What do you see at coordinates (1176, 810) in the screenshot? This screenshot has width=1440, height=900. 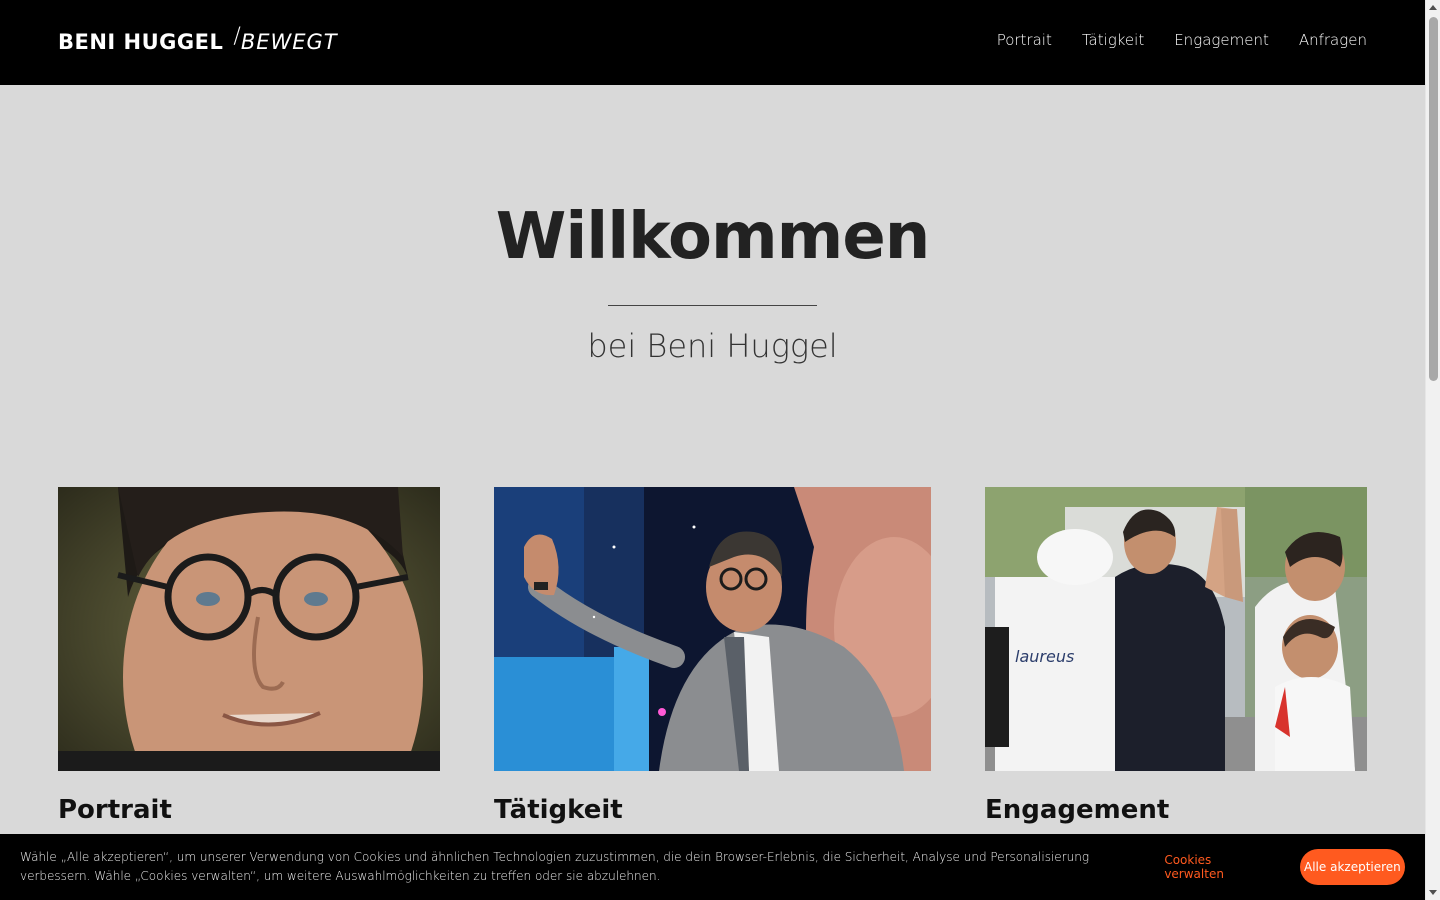 I see `card-title: Engagement` at bounding box center [1176, 810].